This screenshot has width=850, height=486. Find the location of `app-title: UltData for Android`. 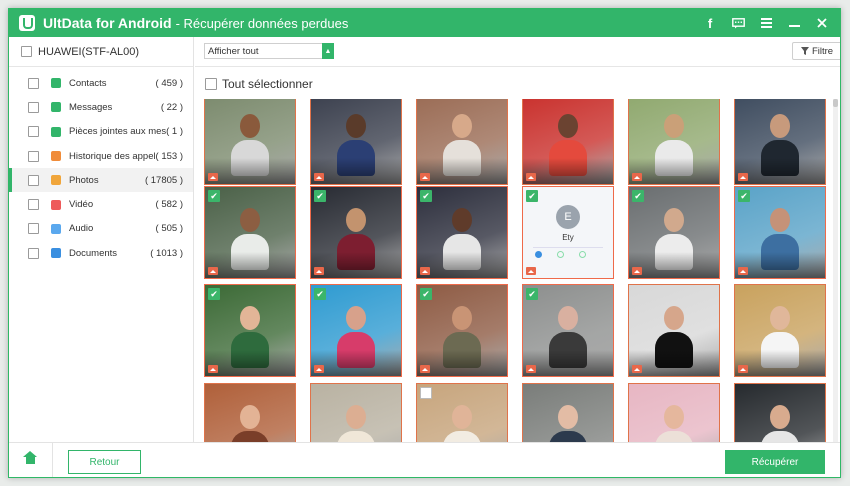

app-title: UltData for Android is located at coordinates (107, 23).